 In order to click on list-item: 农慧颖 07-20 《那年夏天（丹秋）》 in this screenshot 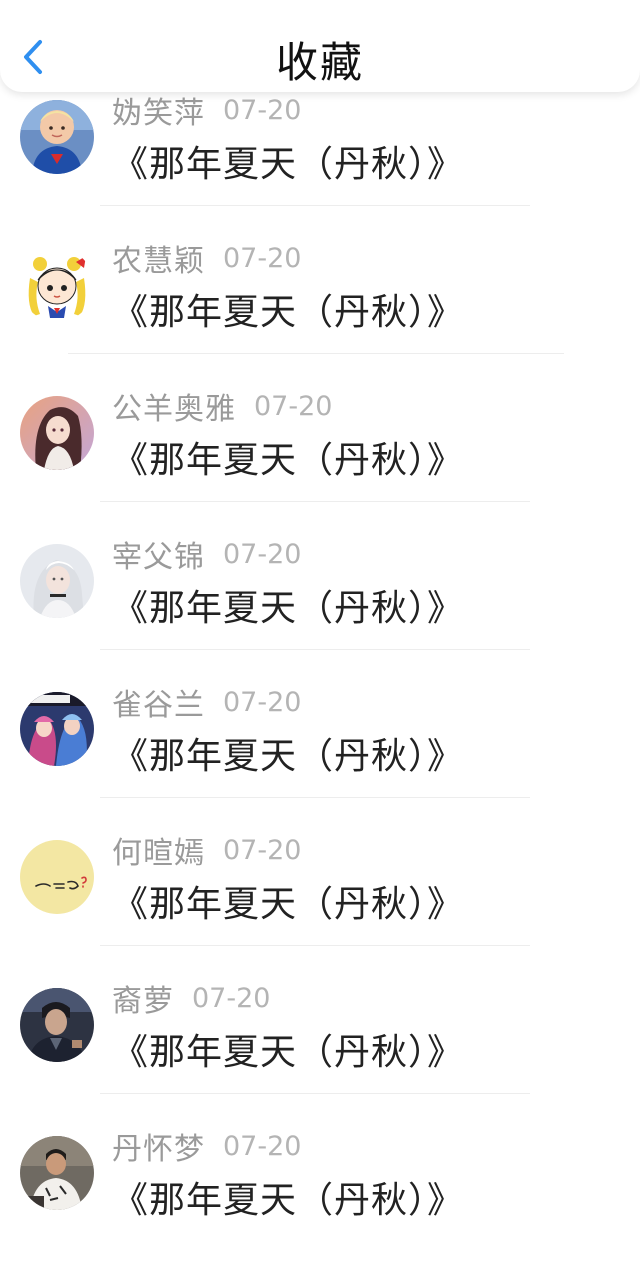, I will do `click(320, 280)`.